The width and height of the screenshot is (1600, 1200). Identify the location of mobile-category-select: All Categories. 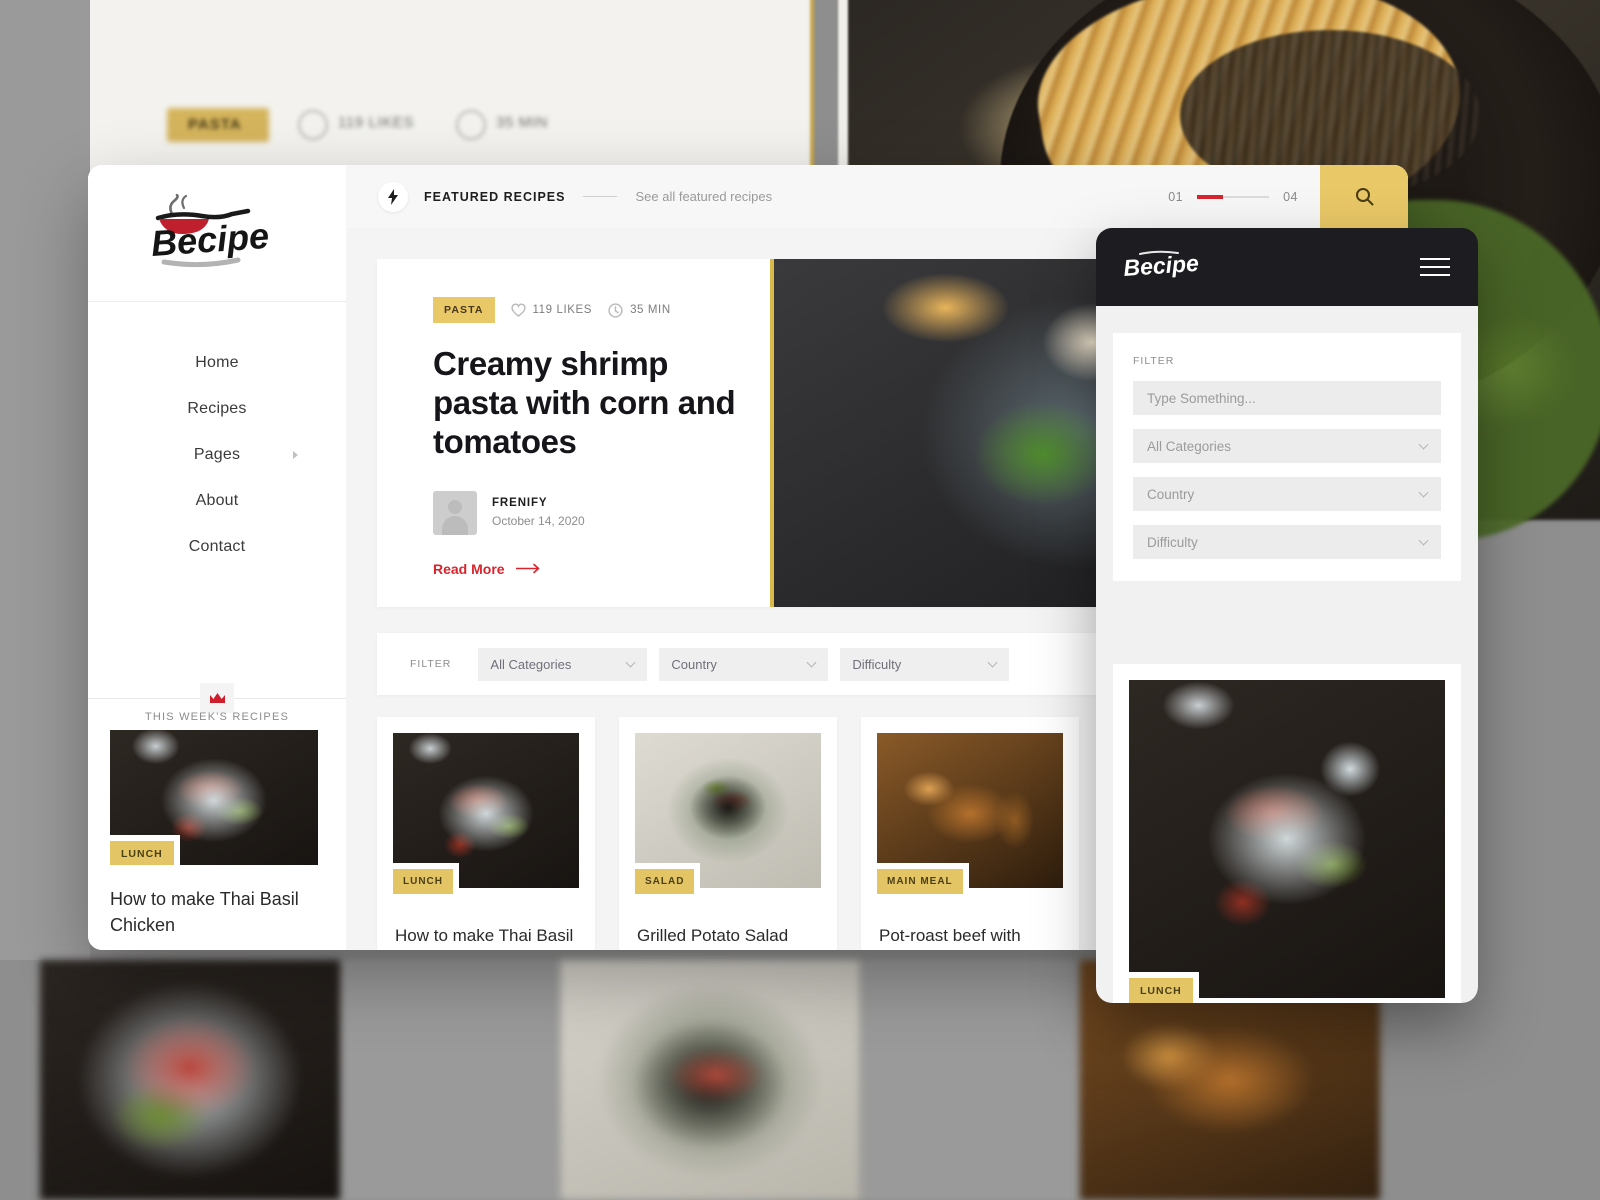
(1287, 446).